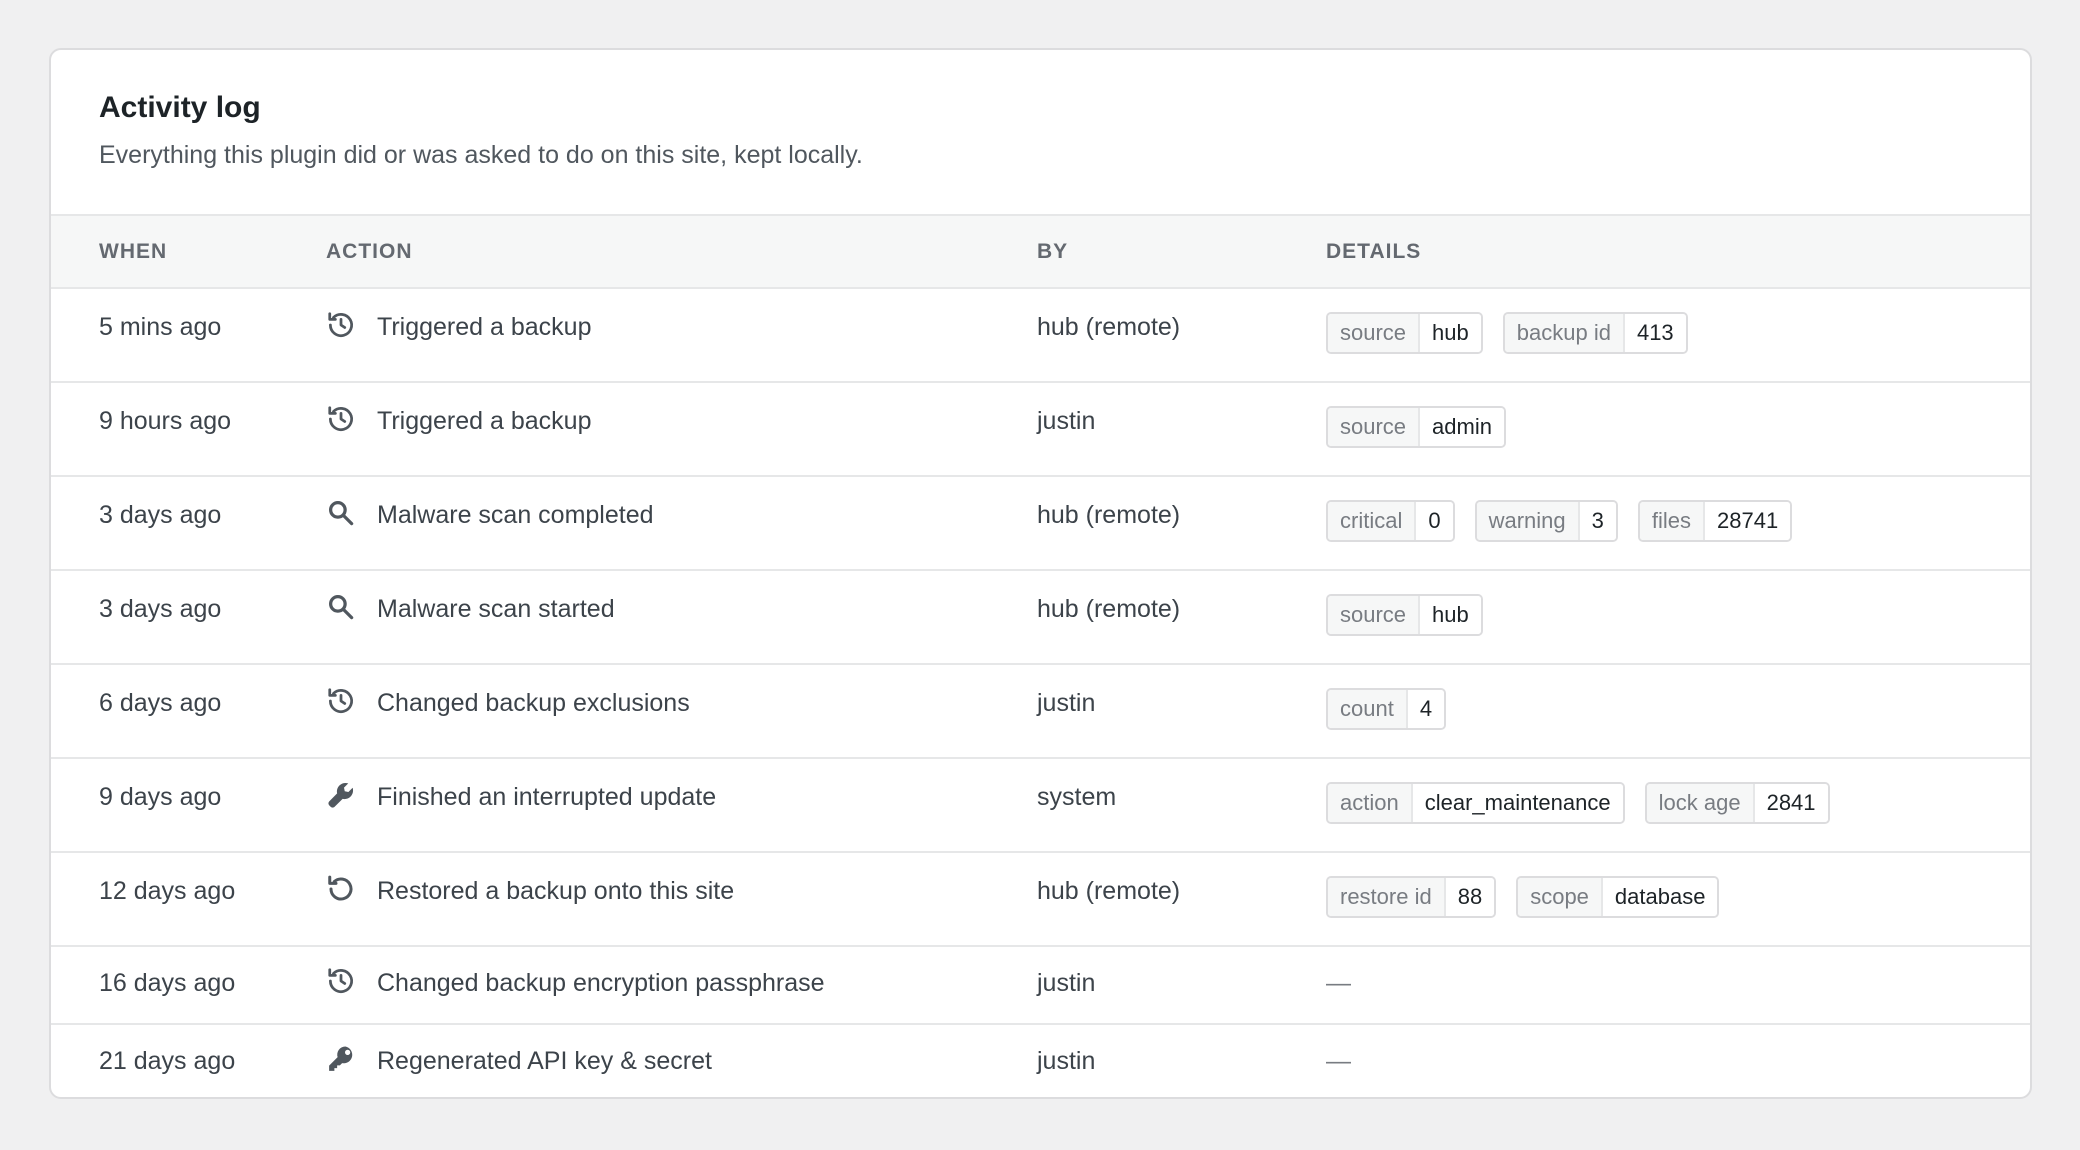  I want to click on detail-badge: action clear_maintenance, so click(1475, 803).